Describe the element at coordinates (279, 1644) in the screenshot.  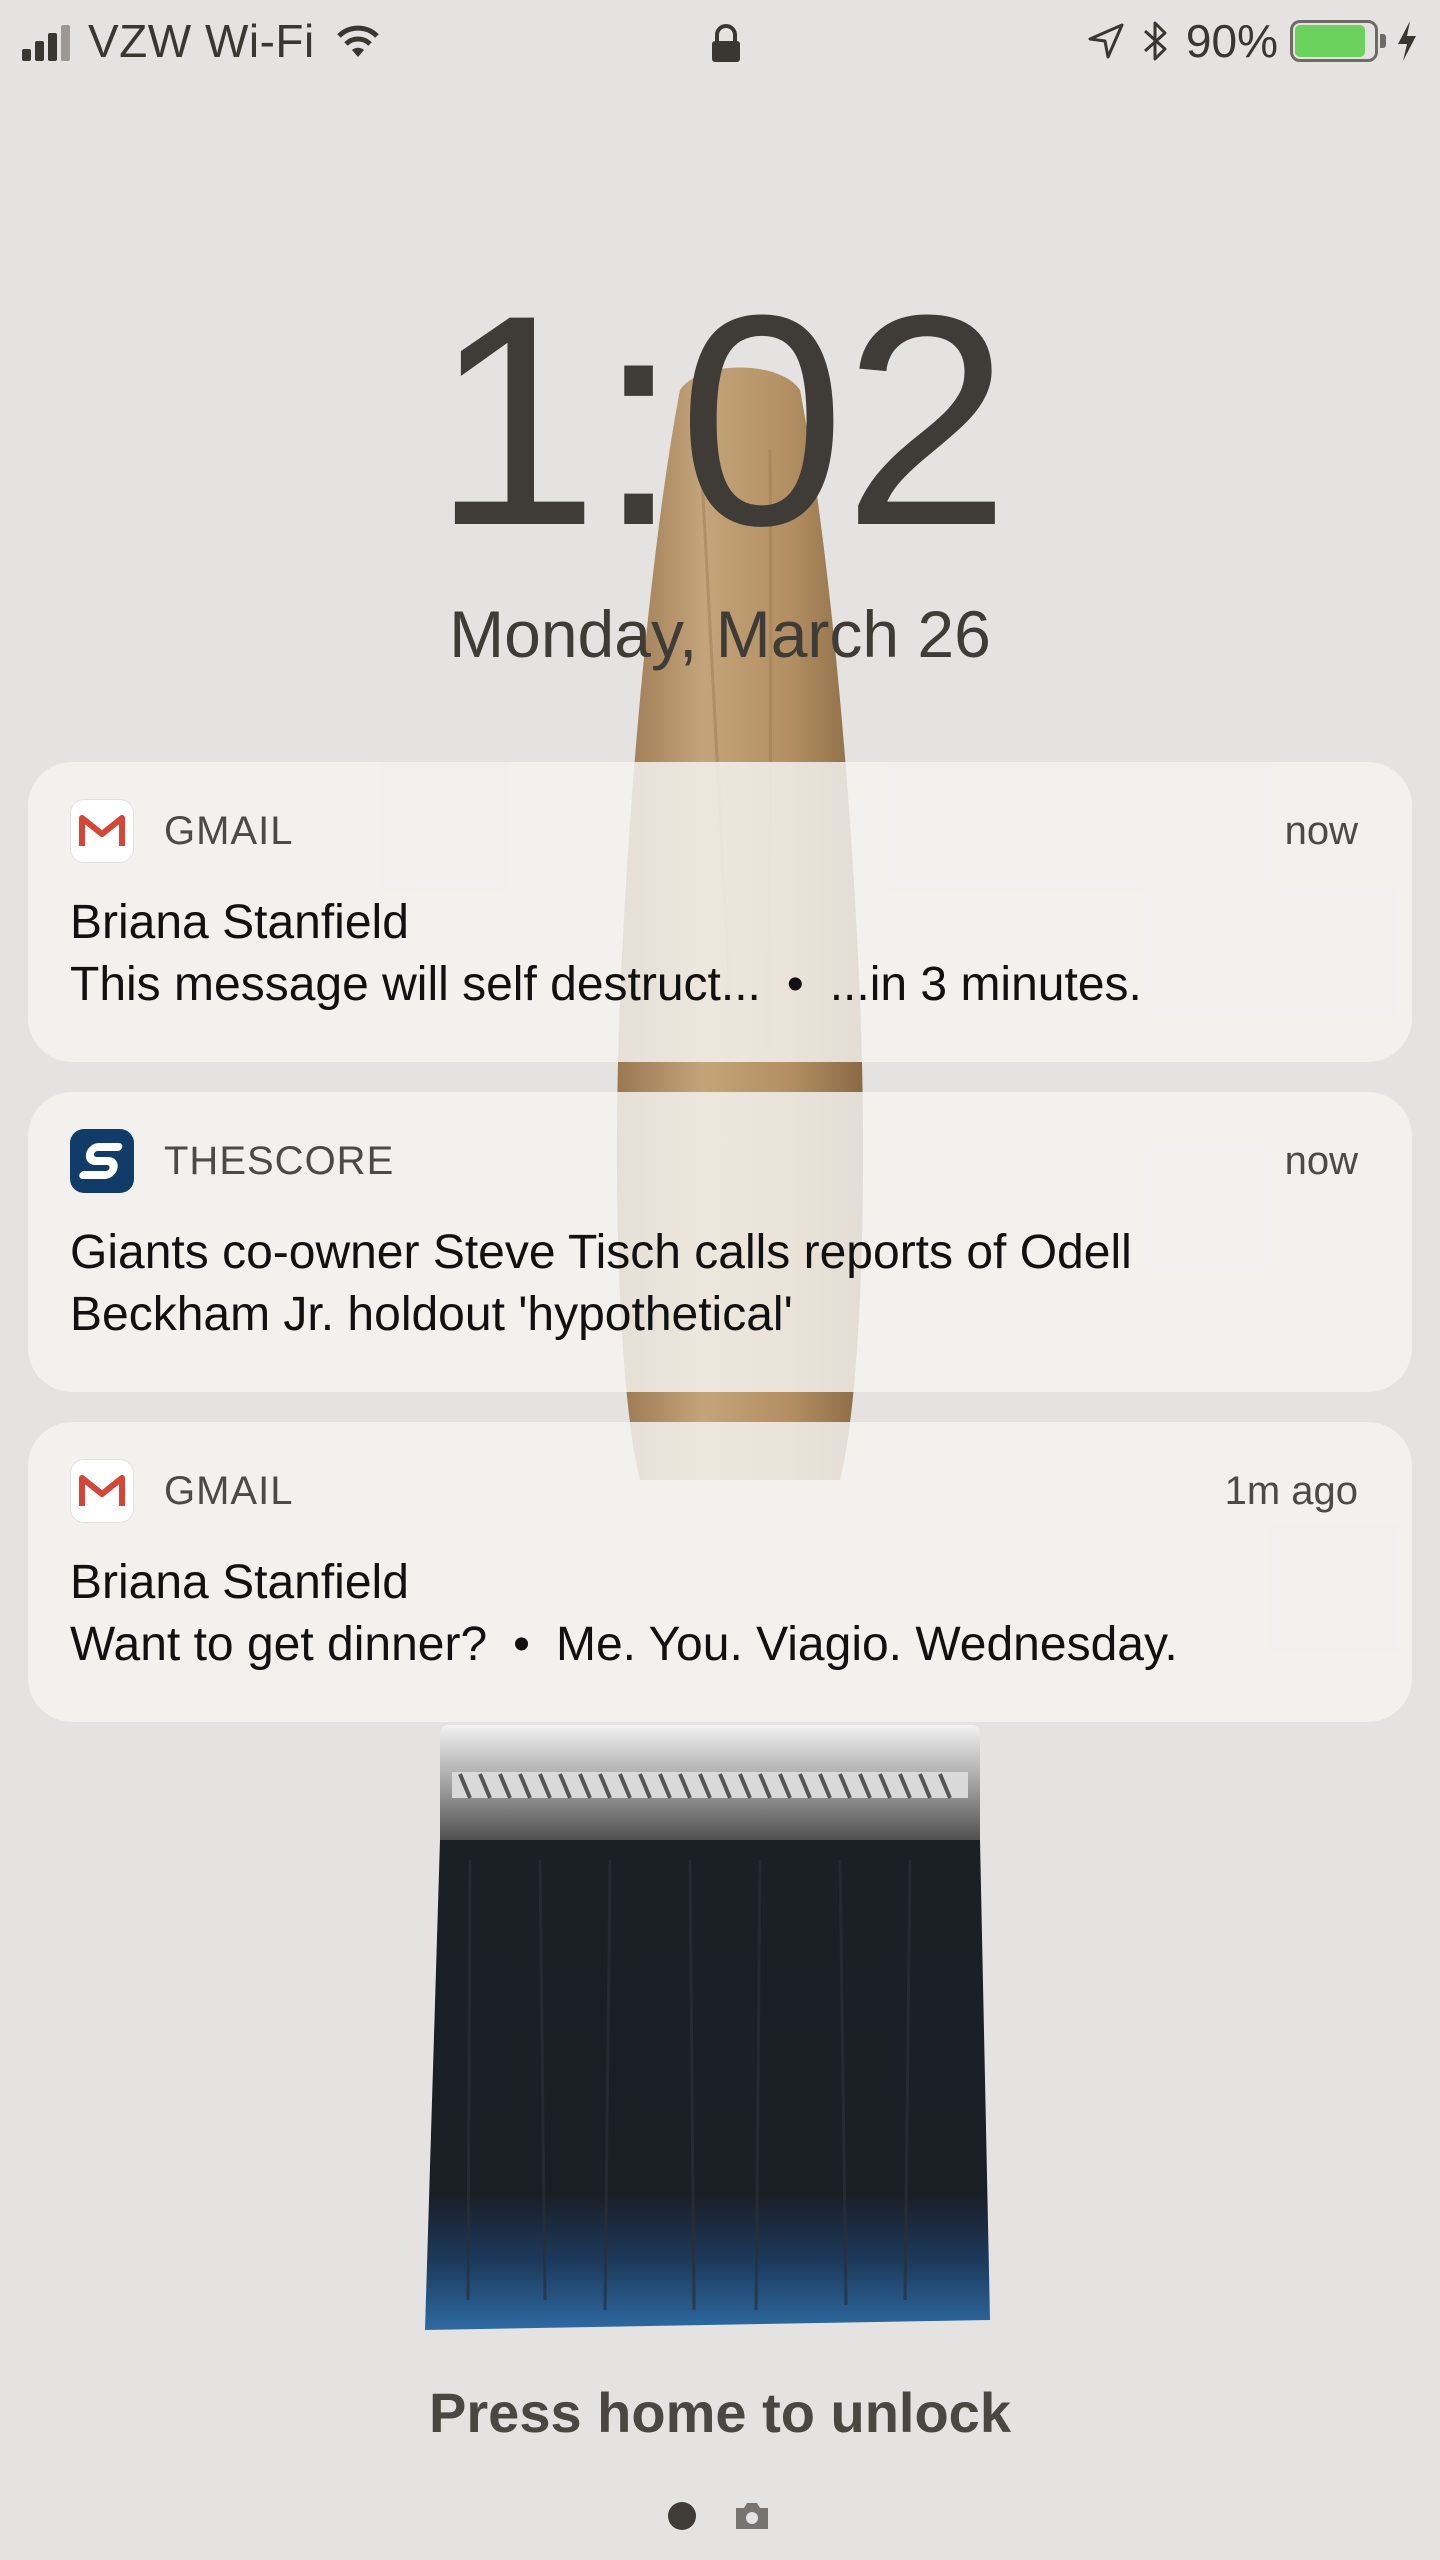
I see `notification-subject: Want to get dinner?` at that location.